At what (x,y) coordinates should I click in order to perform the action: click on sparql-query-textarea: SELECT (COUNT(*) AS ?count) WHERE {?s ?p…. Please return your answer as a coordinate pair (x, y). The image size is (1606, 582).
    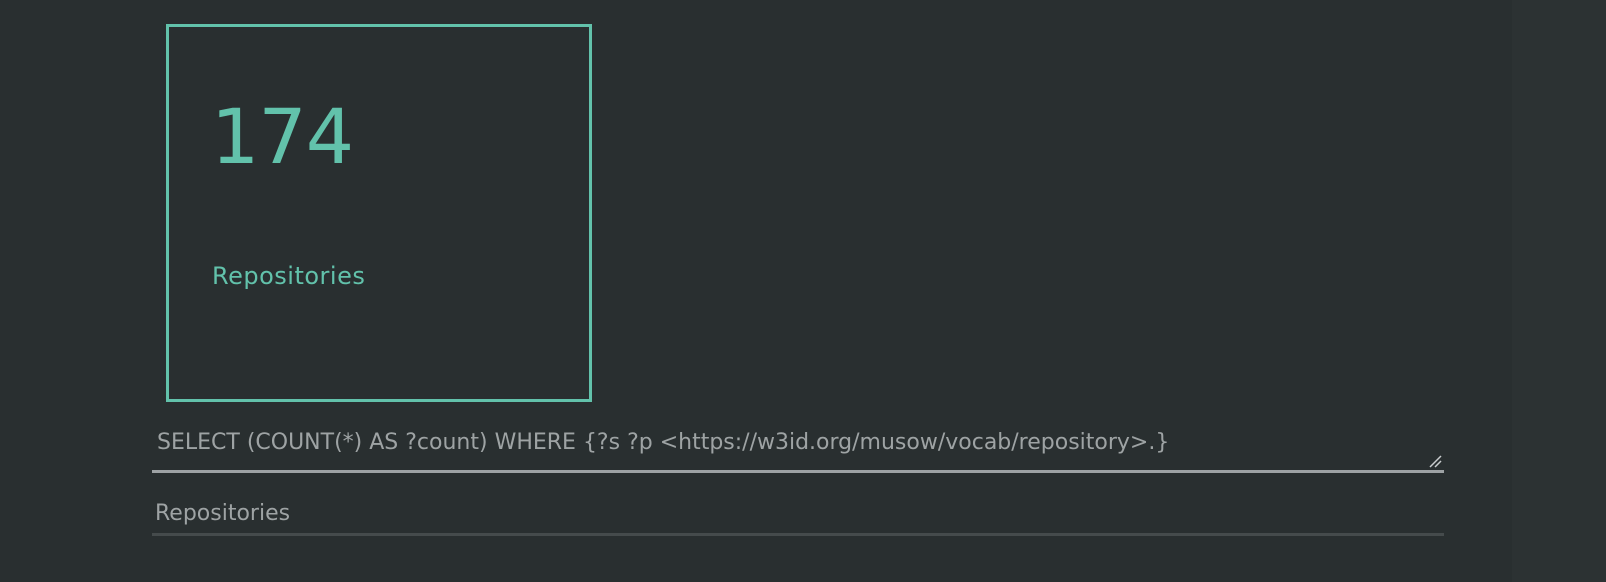
    Looking at the image, I should click on (798, 448).